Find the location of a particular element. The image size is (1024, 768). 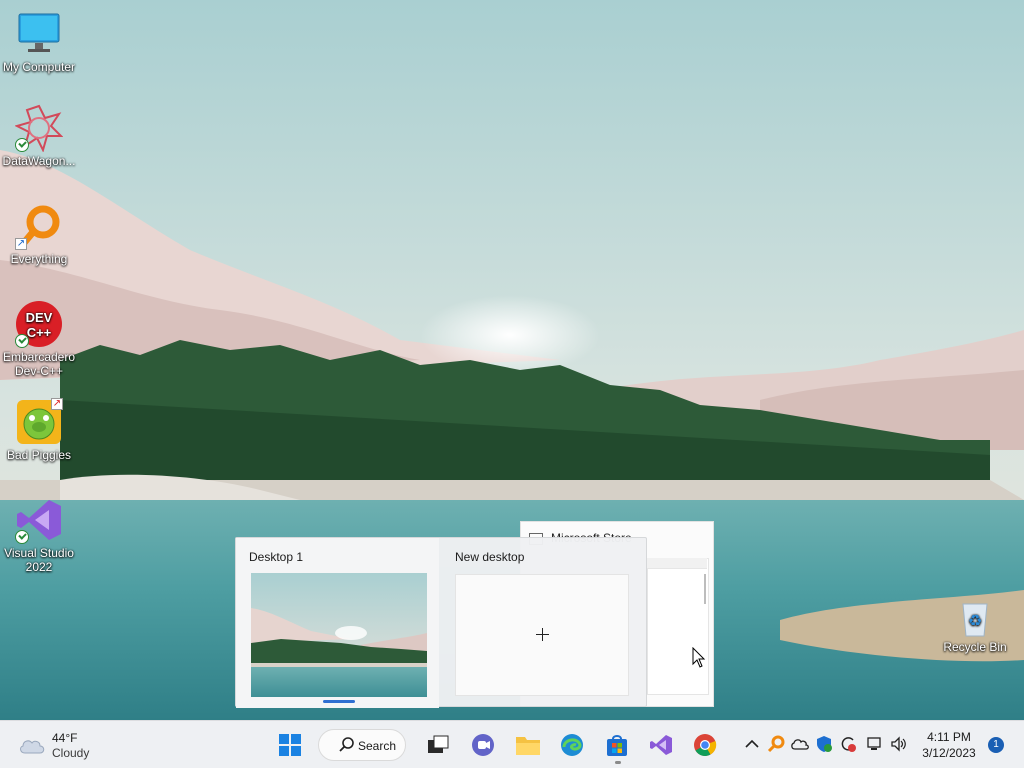

bad-piggies-icon: ↗ is located at coordinates (39, 422).